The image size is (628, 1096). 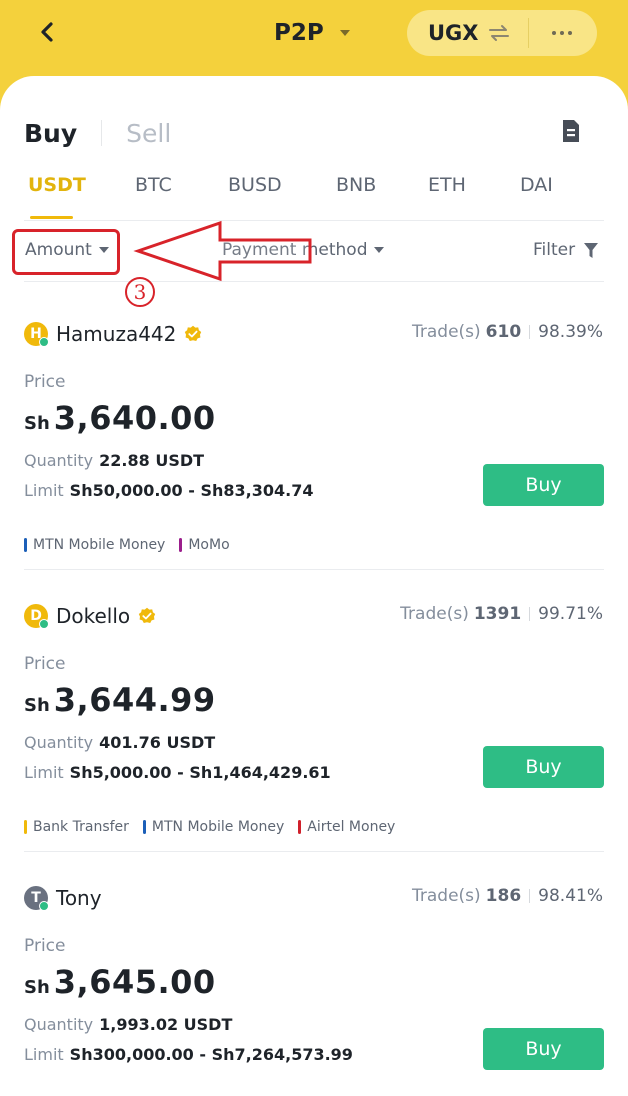 I want to click on trader-name: Hamuza442, so click(x=116, y=334).